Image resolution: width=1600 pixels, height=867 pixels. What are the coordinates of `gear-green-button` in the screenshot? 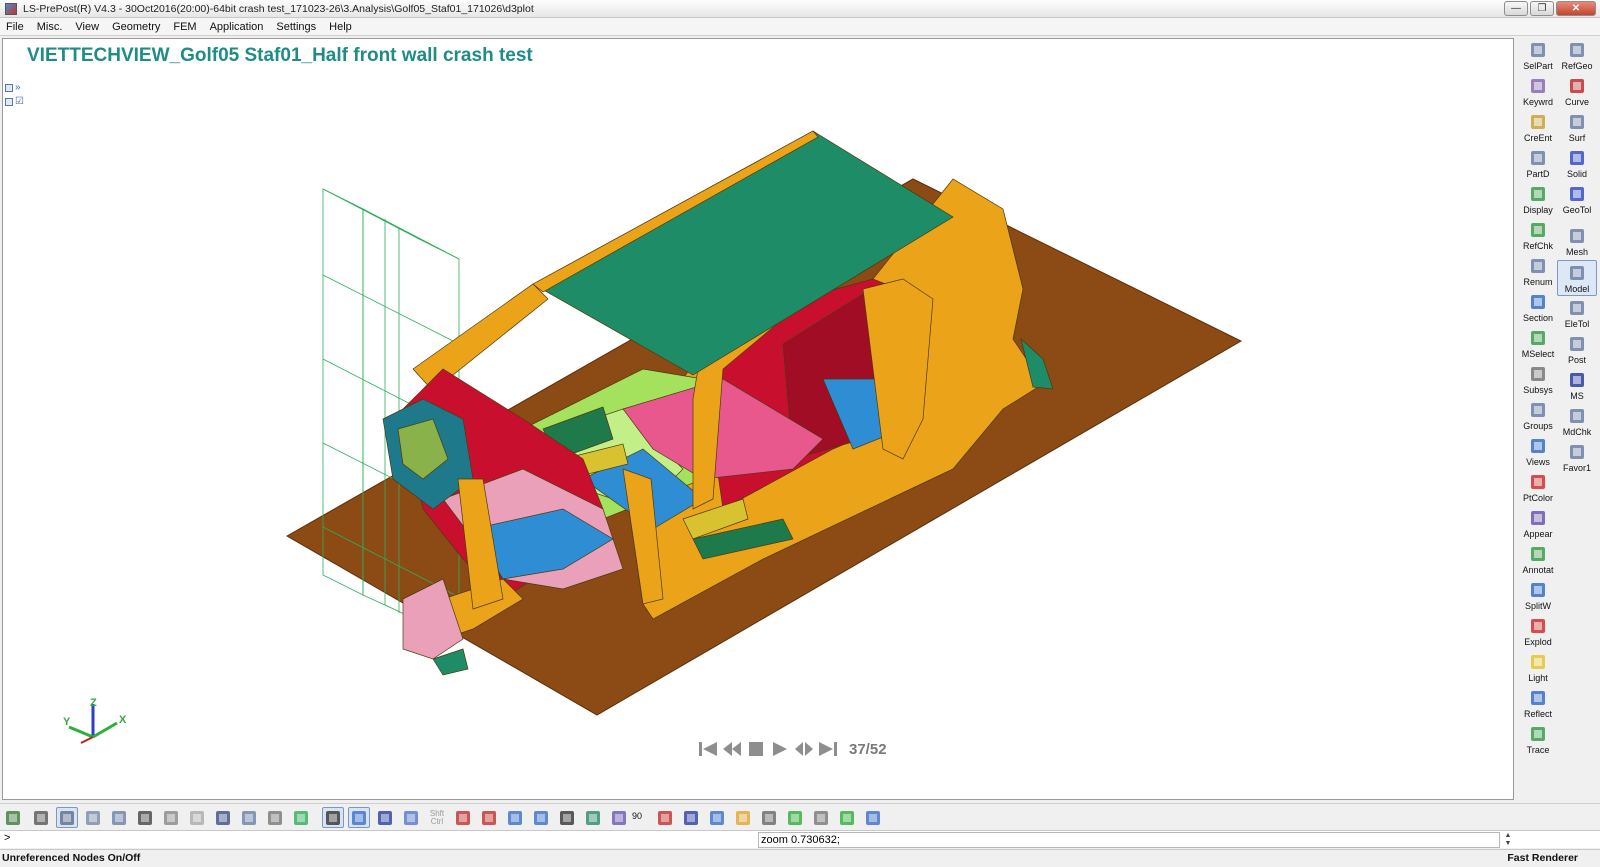 It's located at (847, 817).